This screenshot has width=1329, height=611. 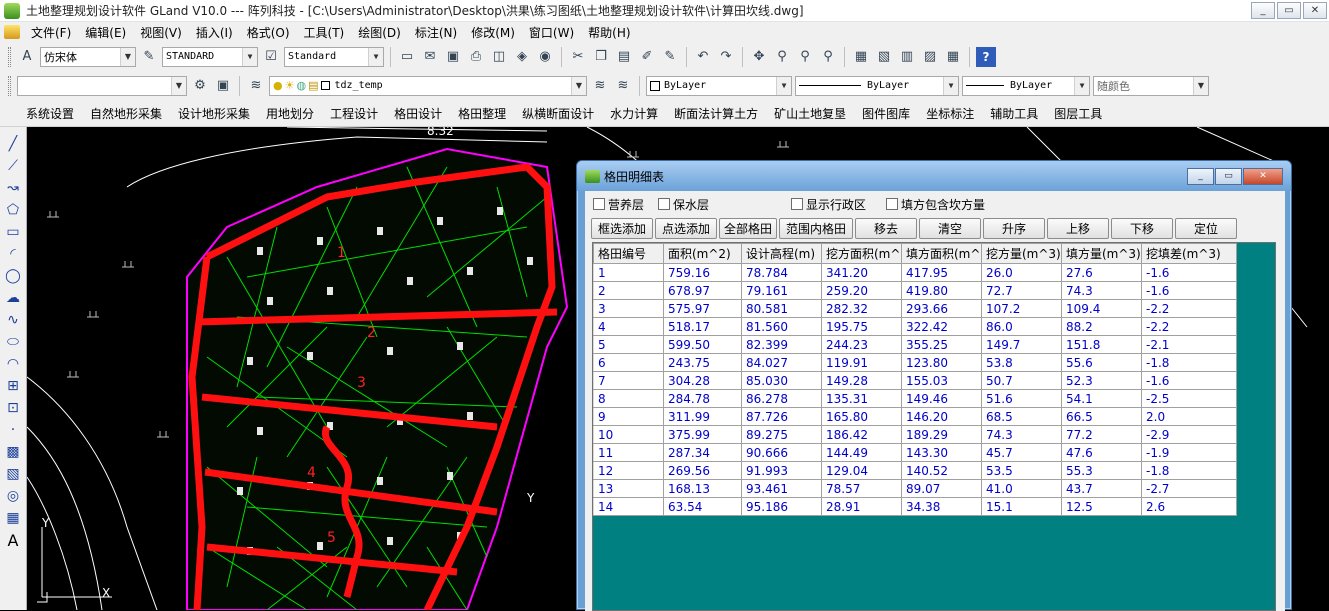 What do you see at coordinates (13, 254) in the screenshot?
I see `arc-icon: ◜` at bounding box center [13, 254].